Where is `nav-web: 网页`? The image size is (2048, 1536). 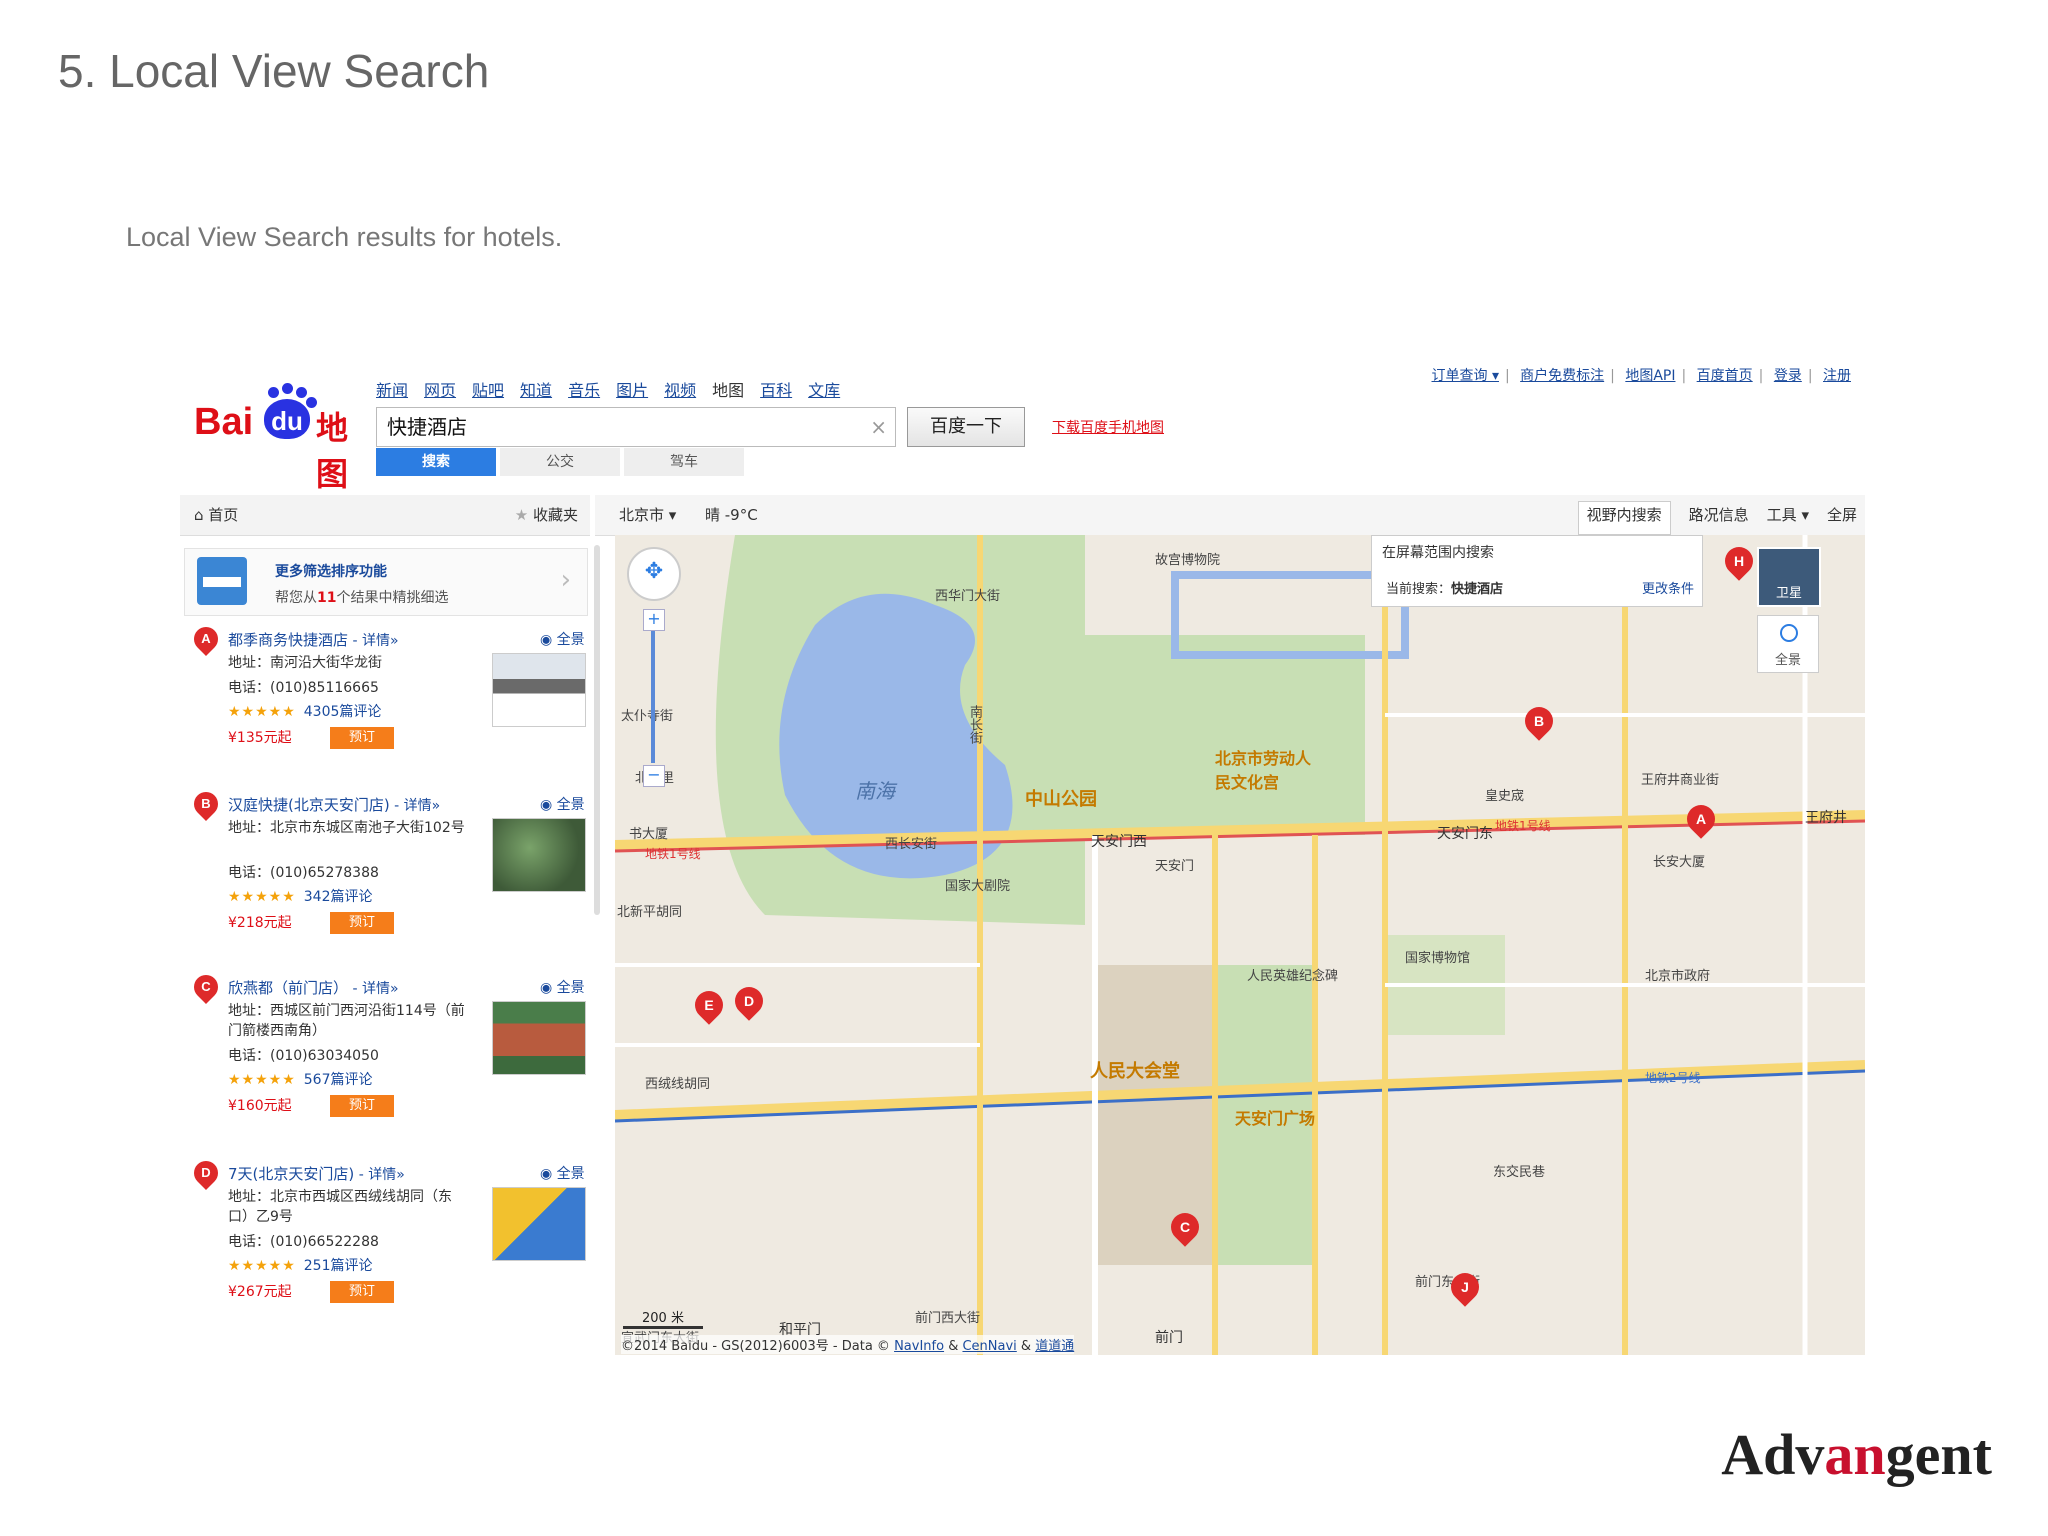 nav-web: 网页 is located at coordinates (440, 389).